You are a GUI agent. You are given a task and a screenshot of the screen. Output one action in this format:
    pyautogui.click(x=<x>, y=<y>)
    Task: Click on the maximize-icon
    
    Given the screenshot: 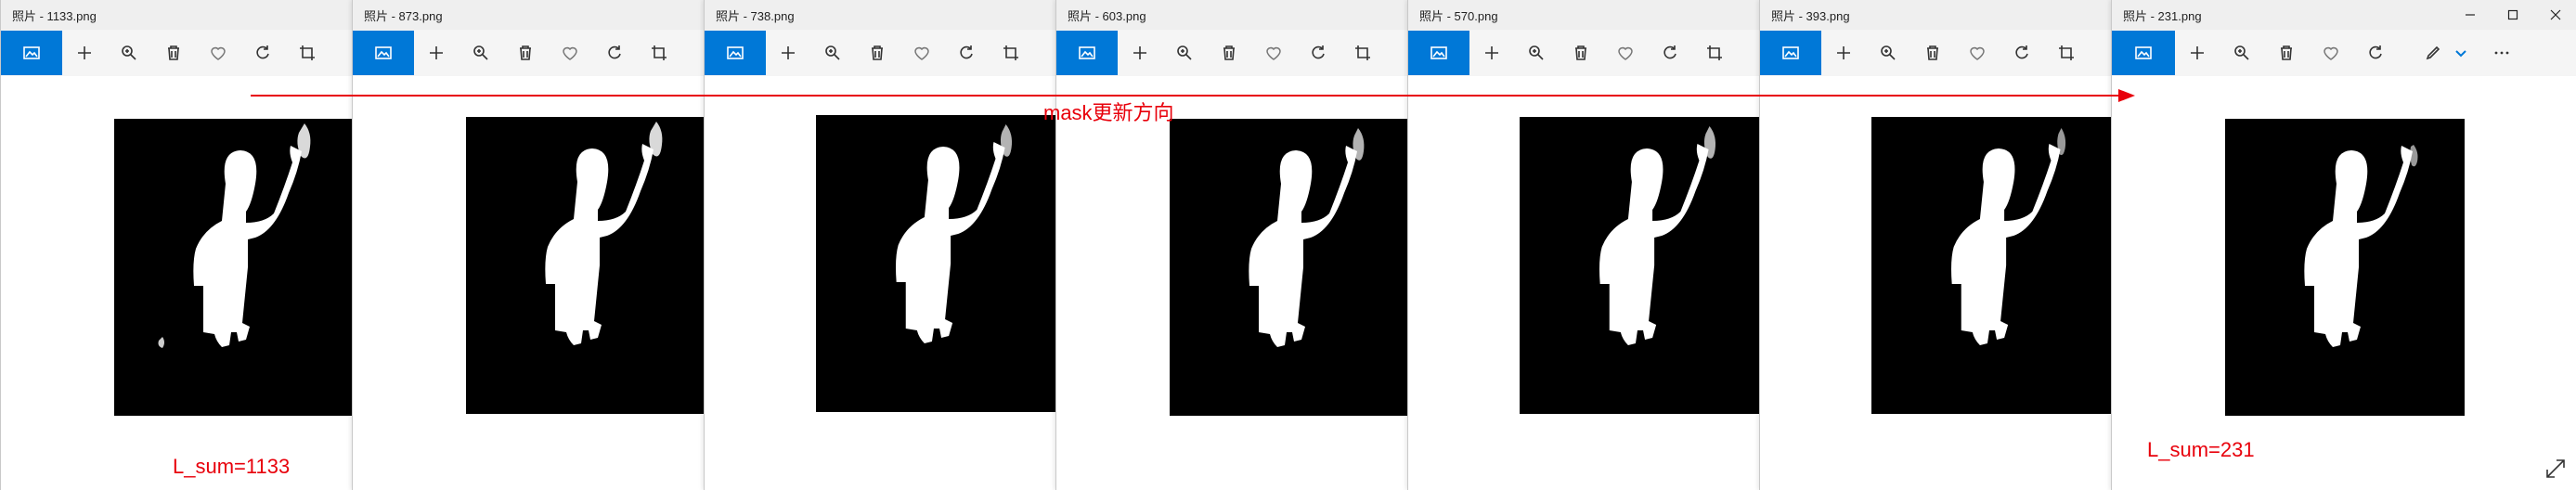 What is the action you would take?
    pyautogui.click(x=2512, y=14)
    